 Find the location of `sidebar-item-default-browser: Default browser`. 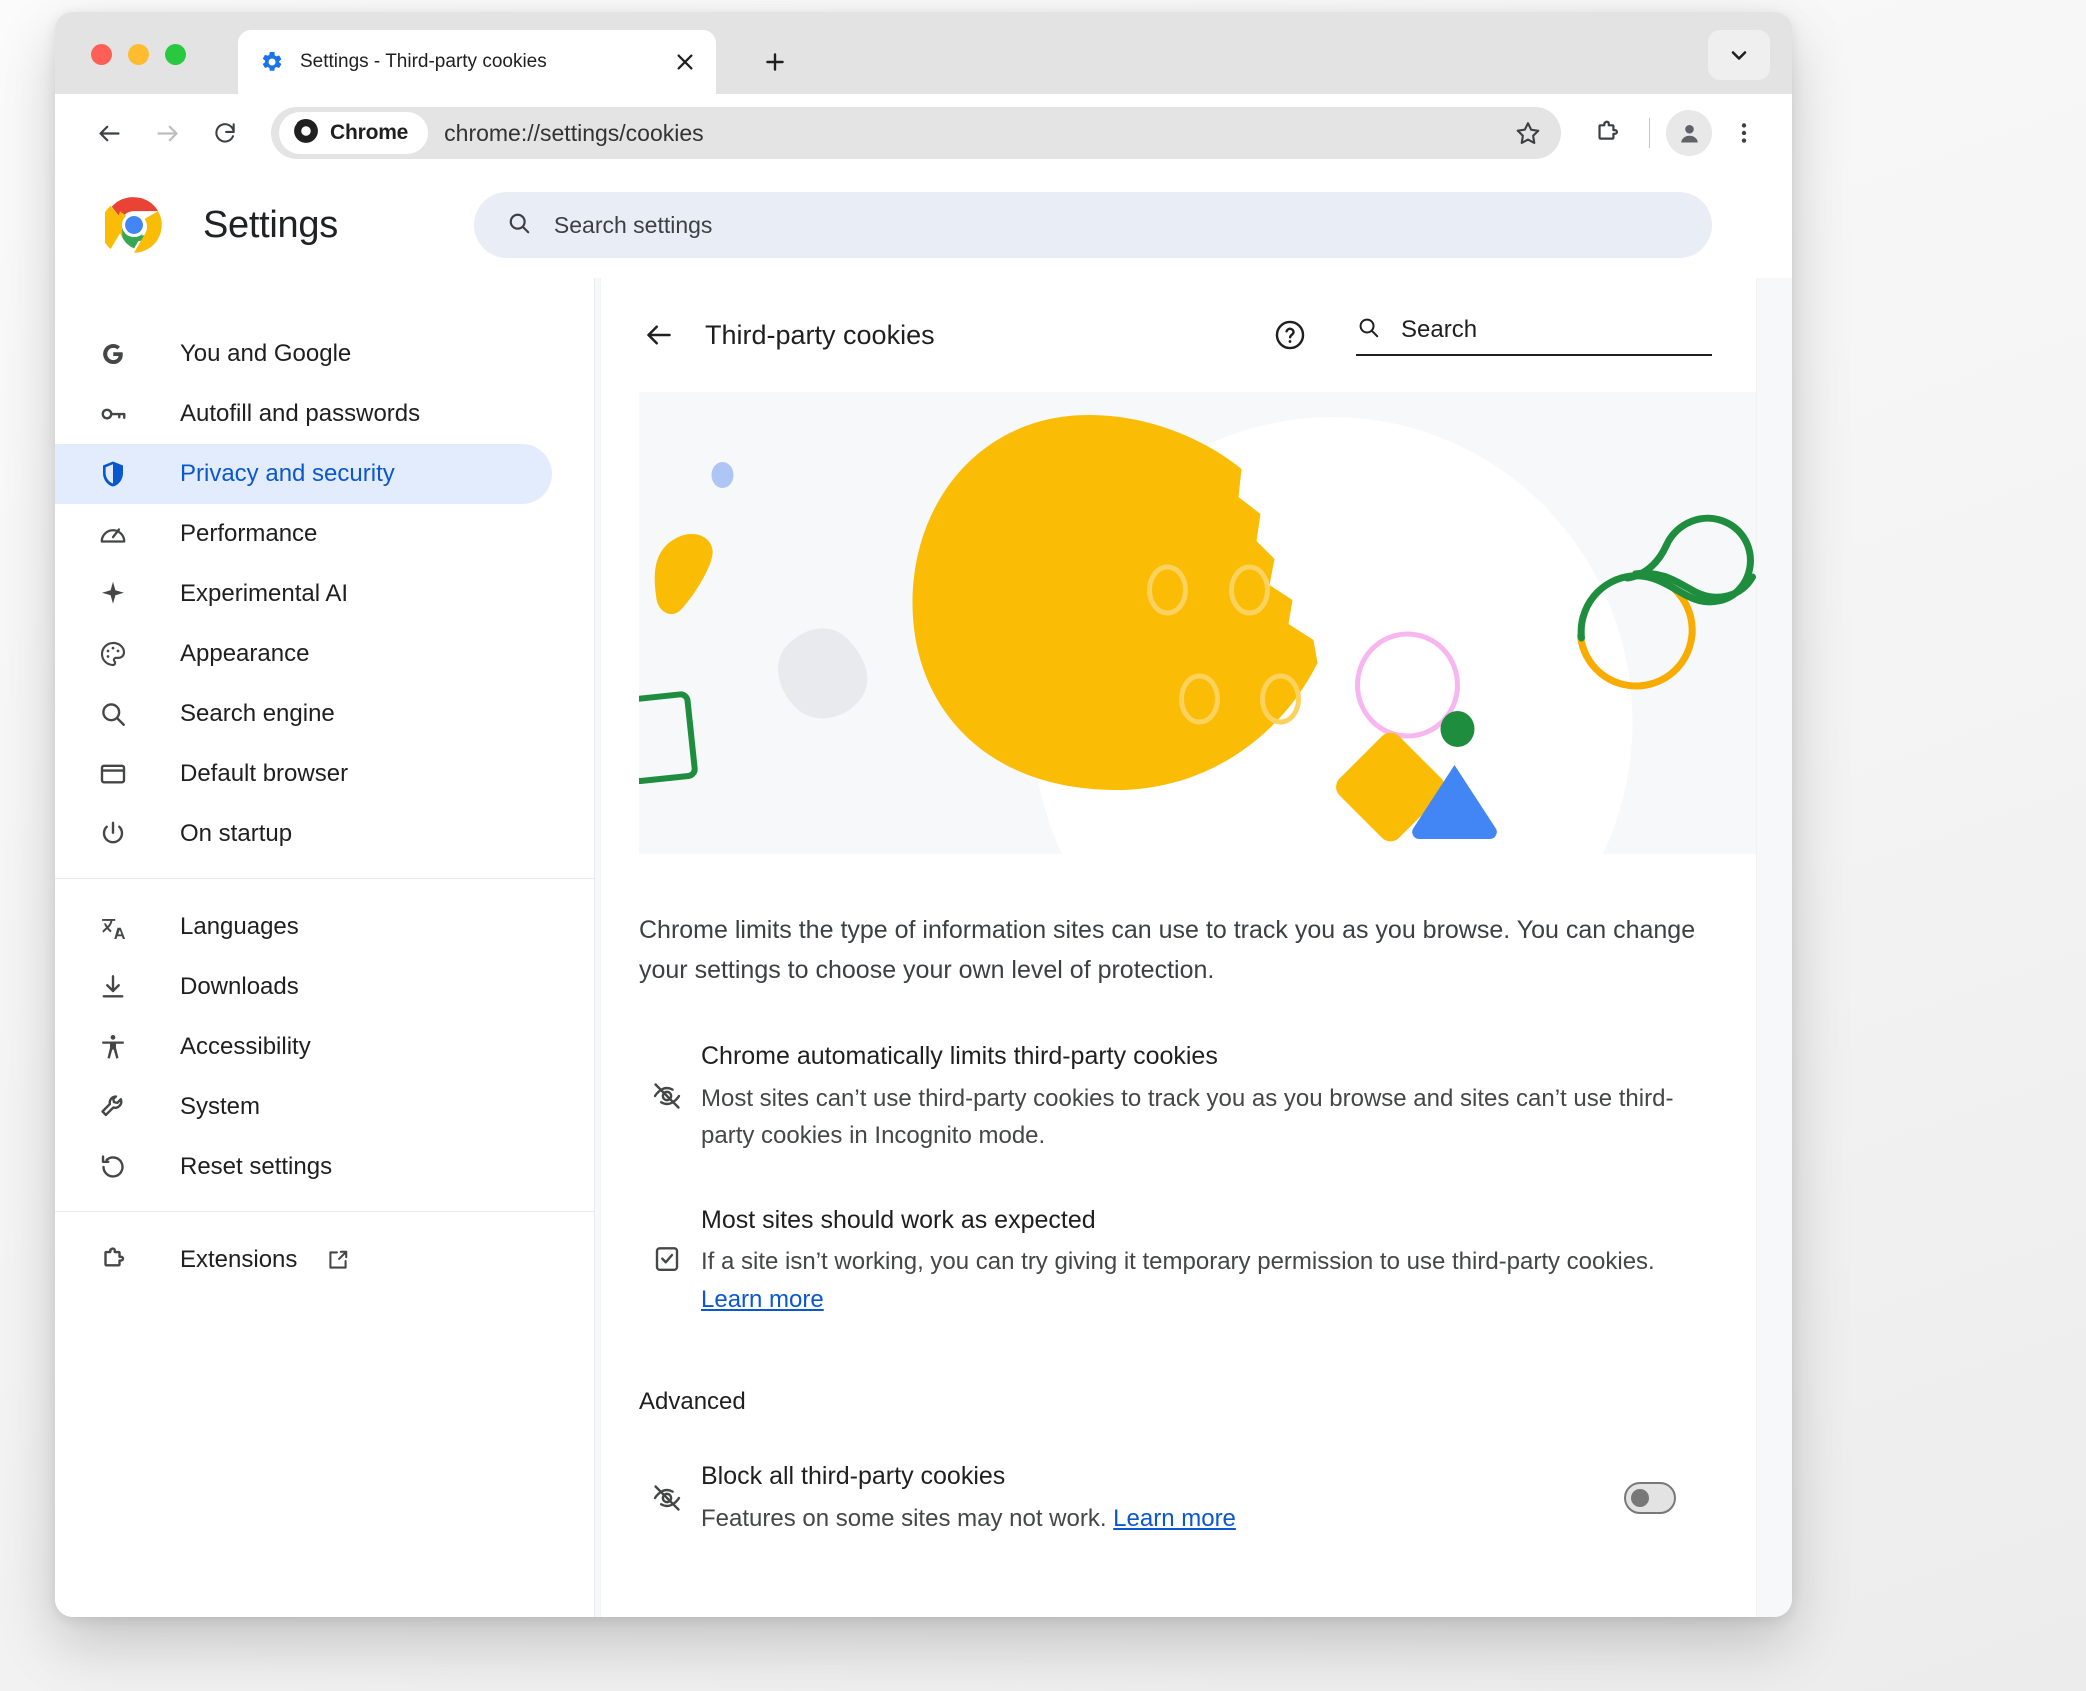

sidebar-item-default-browser: Default browser is located at coordinates (303, 774).